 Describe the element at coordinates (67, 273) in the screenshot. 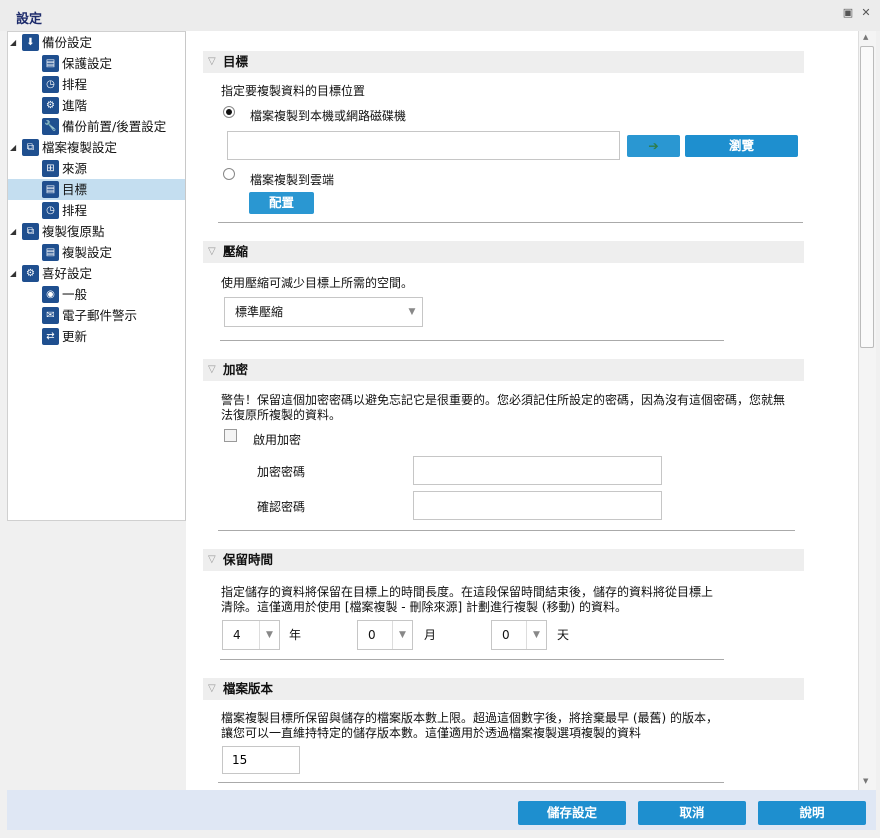

I see `tree-item-label: 喜好設定` at that location.